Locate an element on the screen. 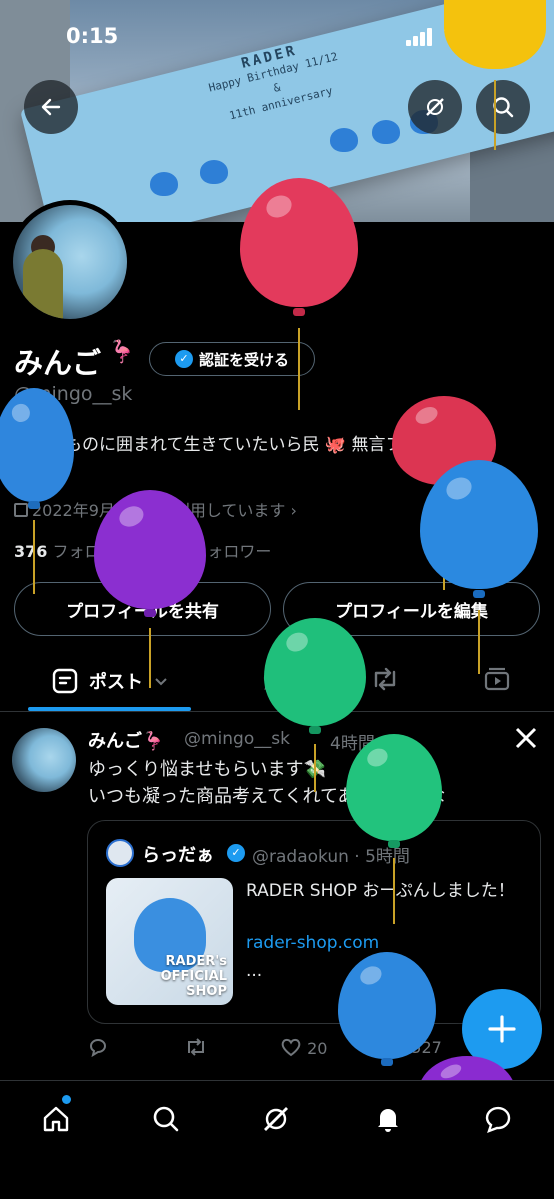  get-verified-button: ✓ 認証を受ける is located at coordinates (232, 359).